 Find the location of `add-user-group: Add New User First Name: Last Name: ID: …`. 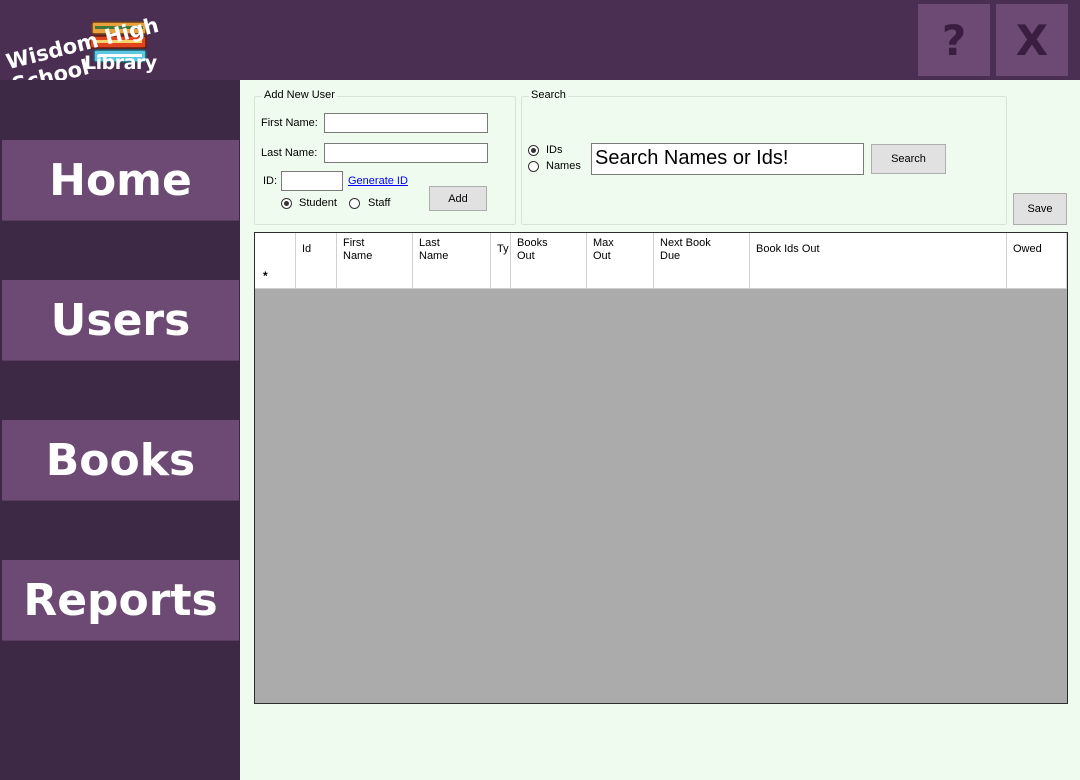

add-user-group: Add New User First Name: Last Name: ID: … is located at coordinates (385, 157).